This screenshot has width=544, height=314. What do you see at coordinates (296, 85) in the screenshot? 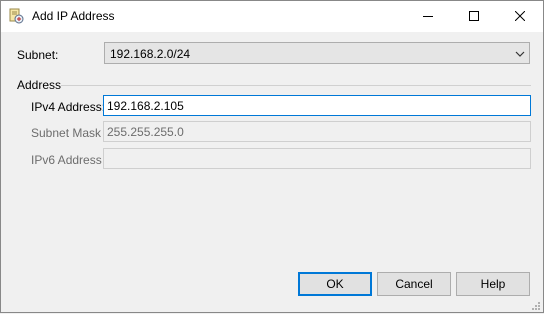
I see `address-group-divider` at bounding box center [296, 85].